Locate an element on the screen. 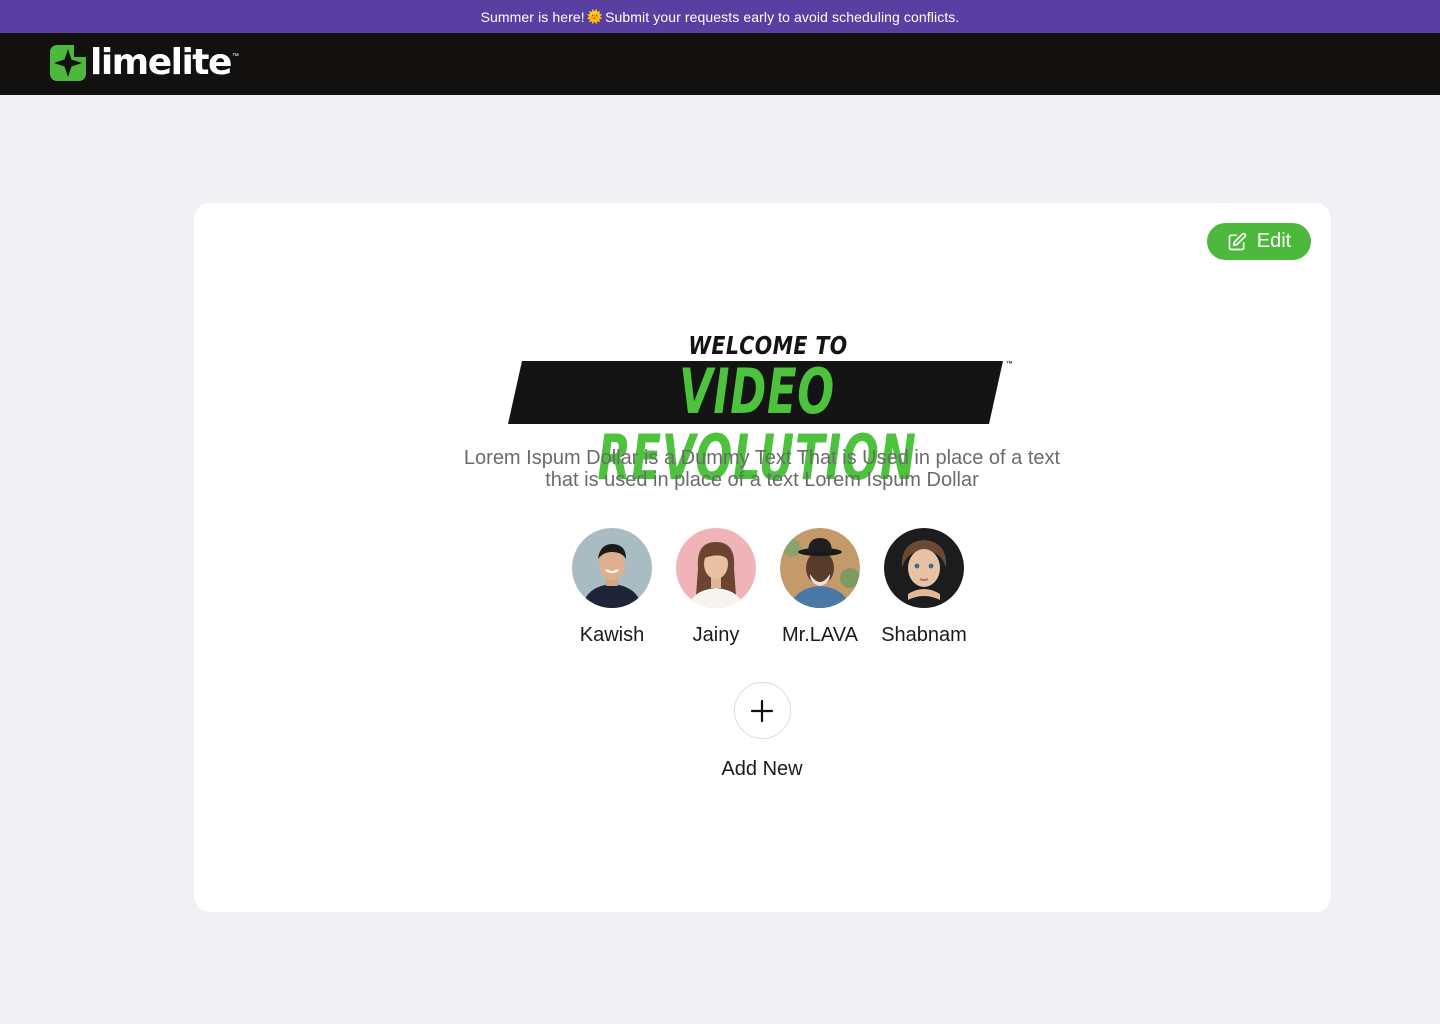  avatar-jainy-icon is located at coordinates (716, 568).